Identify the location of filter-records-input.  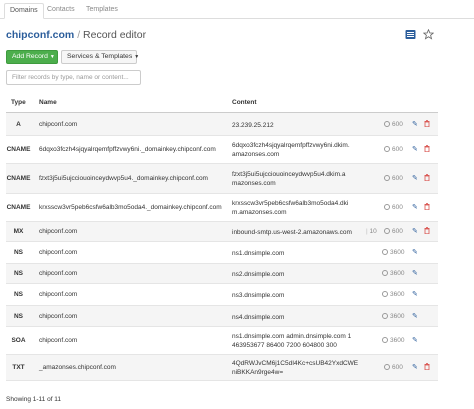
(73, 77).